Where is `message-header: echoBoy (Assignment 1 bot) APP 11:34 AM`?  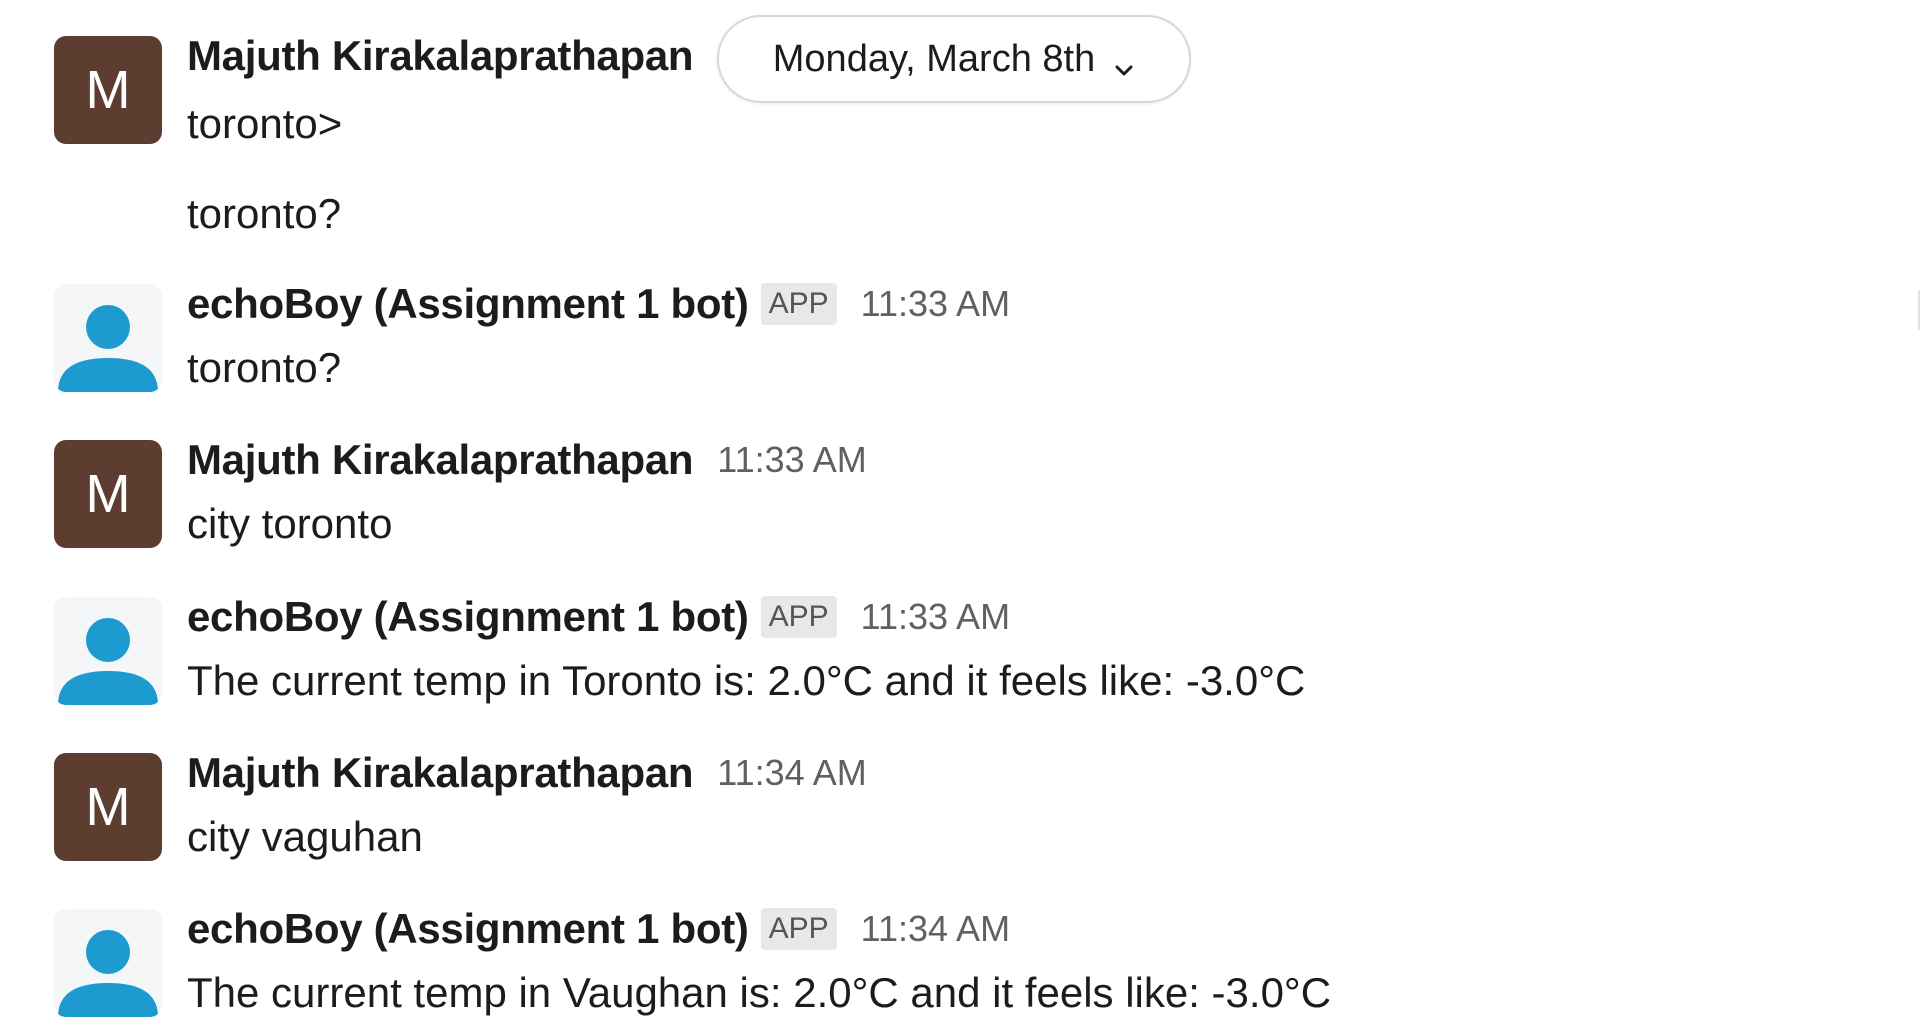 message-header: echoBoy (Assignment 1 bot) APP 11:34 AM is located at coordinates (598, 929).